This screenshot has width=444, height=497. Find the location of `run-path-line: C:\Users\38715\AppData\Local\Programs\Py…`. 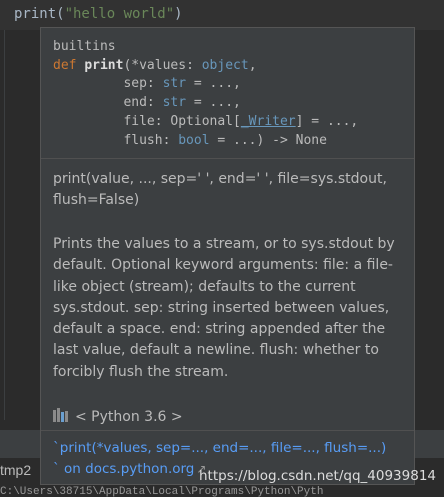

run-path-line: C:\Users\38715\AppData\Local\Programs\Py… is located at coordinates (162, 491).